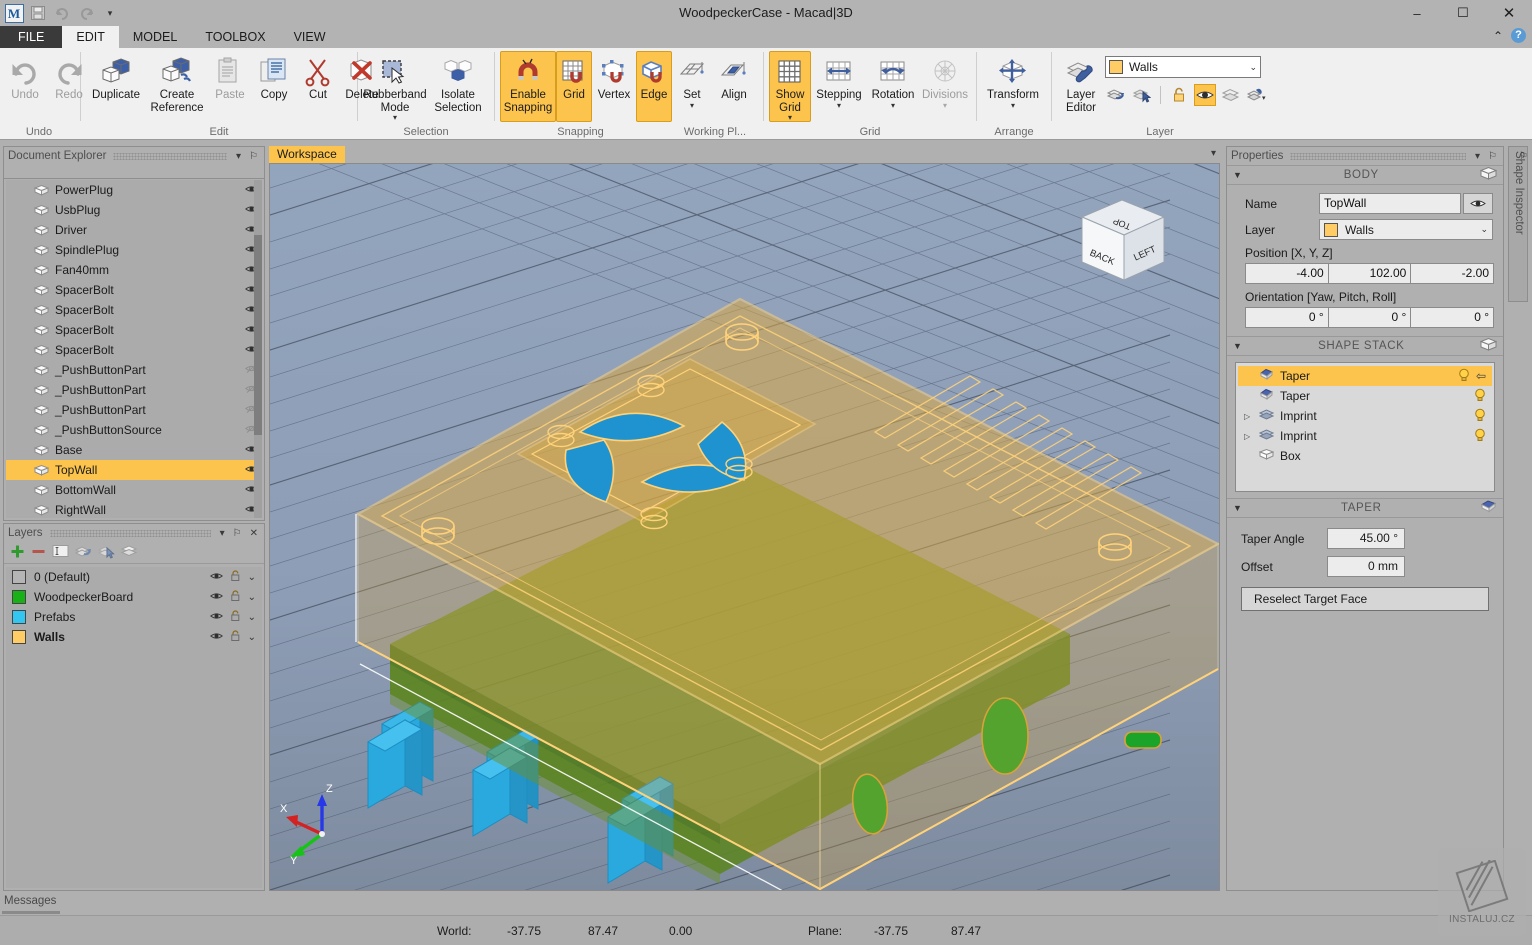  What do you see at coordinates (1183, 67) in the screenshot?
I see `active-layer-combo: Walls ⌄` at bounding box center [1183, 67].